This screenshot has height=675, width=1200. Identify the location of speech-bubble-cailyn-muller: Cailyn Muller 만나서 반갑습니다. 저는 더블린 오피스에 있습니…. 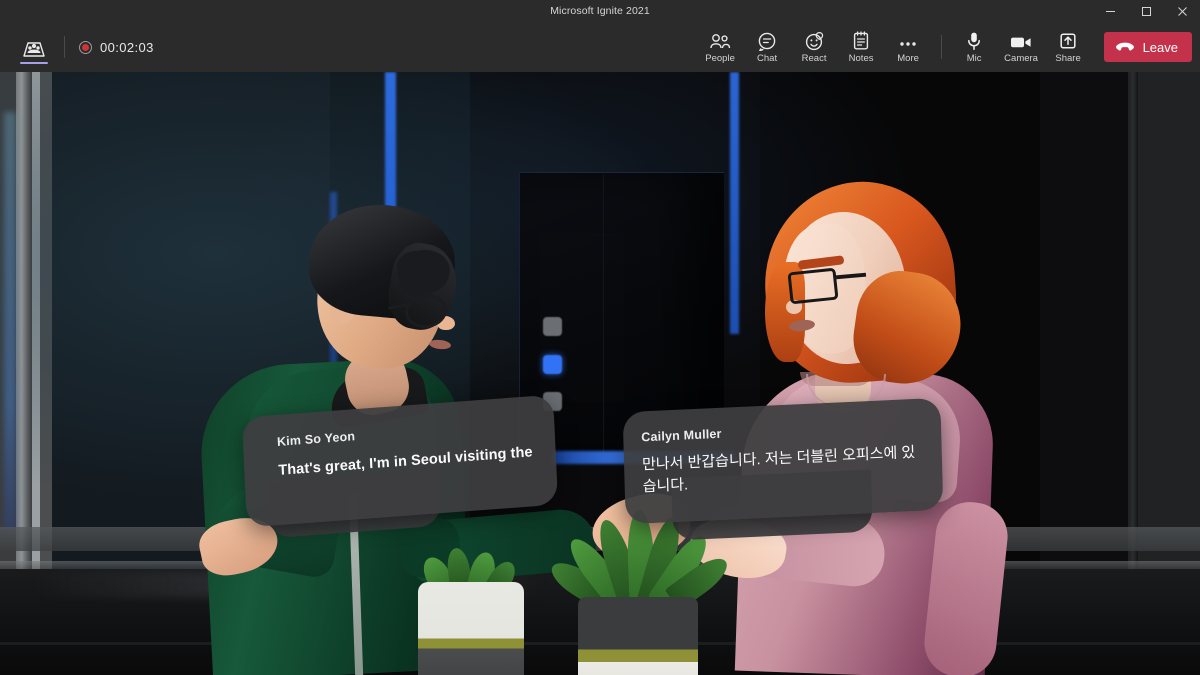
(783, 461).